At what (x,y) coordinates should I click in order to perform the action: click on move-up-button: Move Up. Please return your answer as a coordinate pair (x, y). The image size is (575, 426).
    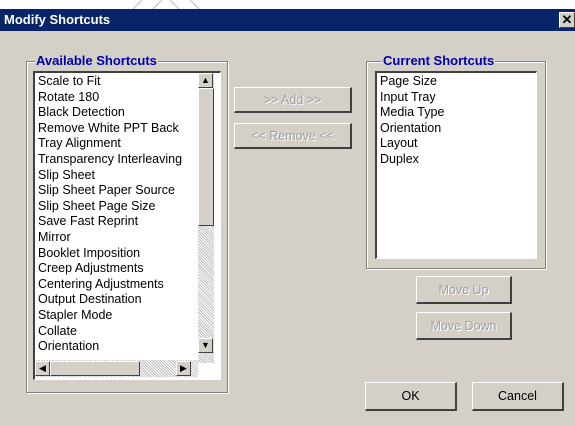
    Looking at the image, I should click on (464, 290).